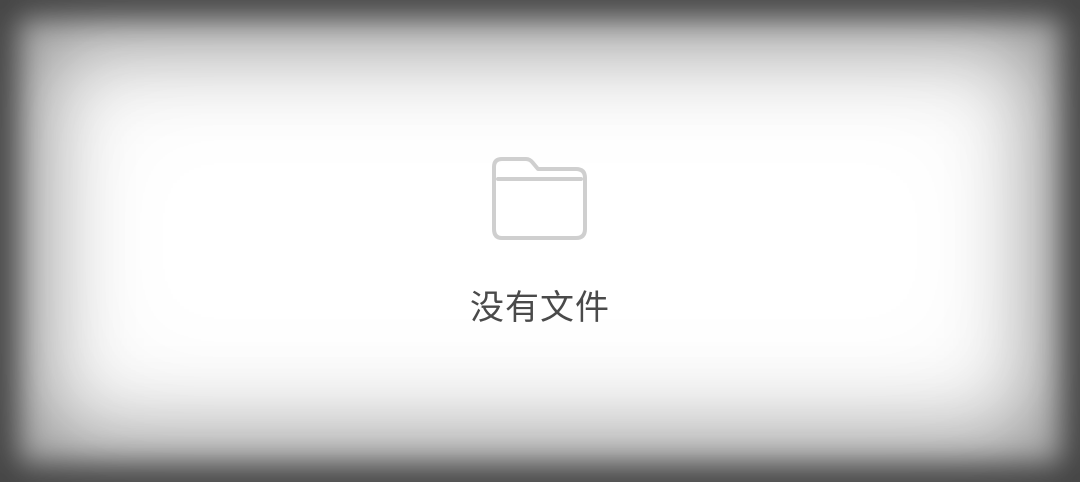  I want to click on empty-state-message: 没有文件, so click(540, 308).